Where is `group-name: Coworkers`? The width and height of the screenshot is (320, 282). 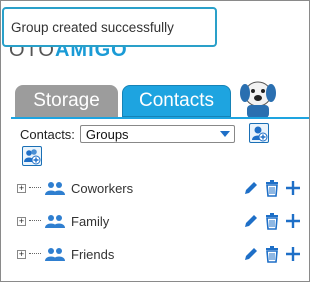 group-name: Coworkers is located at coordinates (102, 188).